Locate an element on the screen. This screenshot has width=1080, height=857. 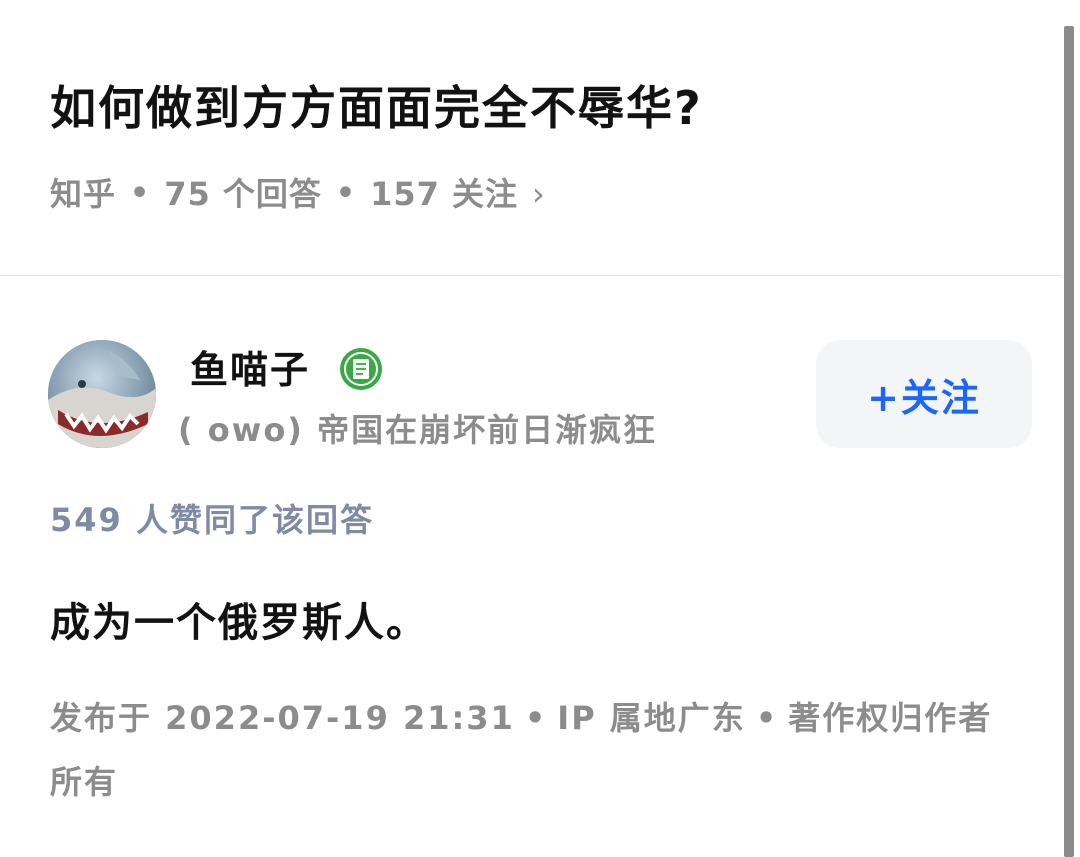
answer-footer-meta: 发布于 2022-07-19 21:31 • IP 属地广东 • 著作权归作者所有 is located at coordinates (530, 750).